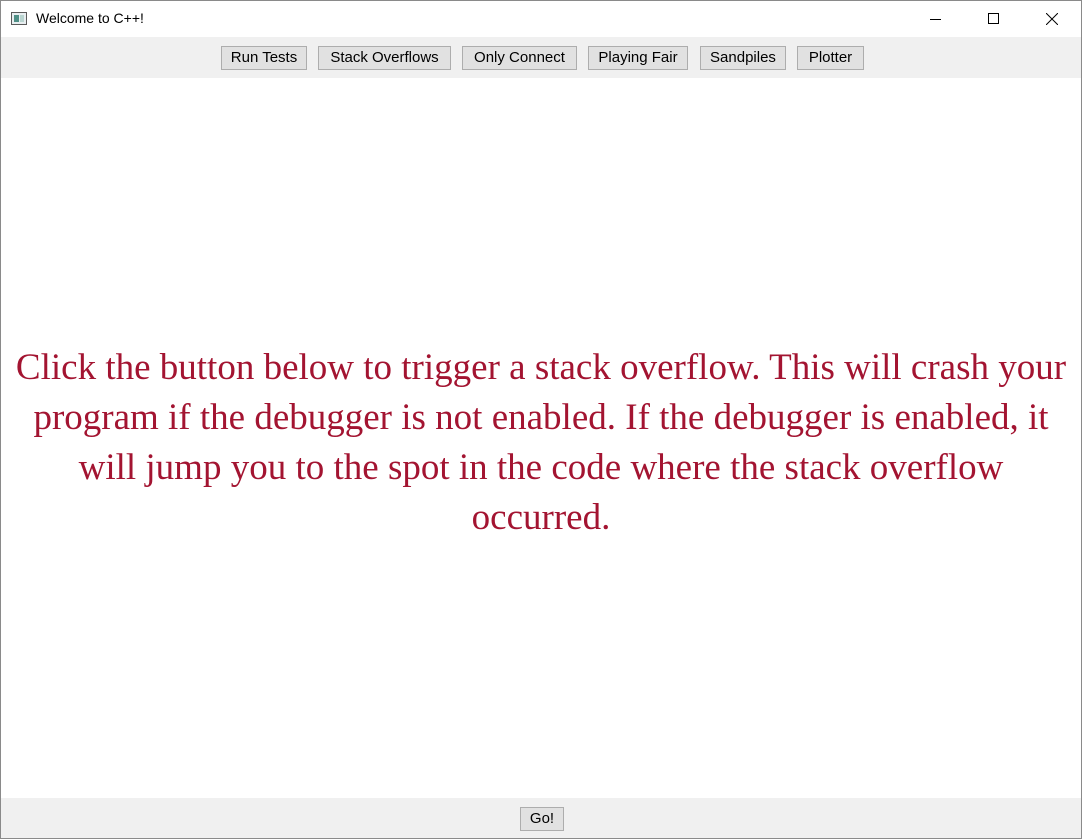  I want to click on go-button: Go!, so click(542, 819).